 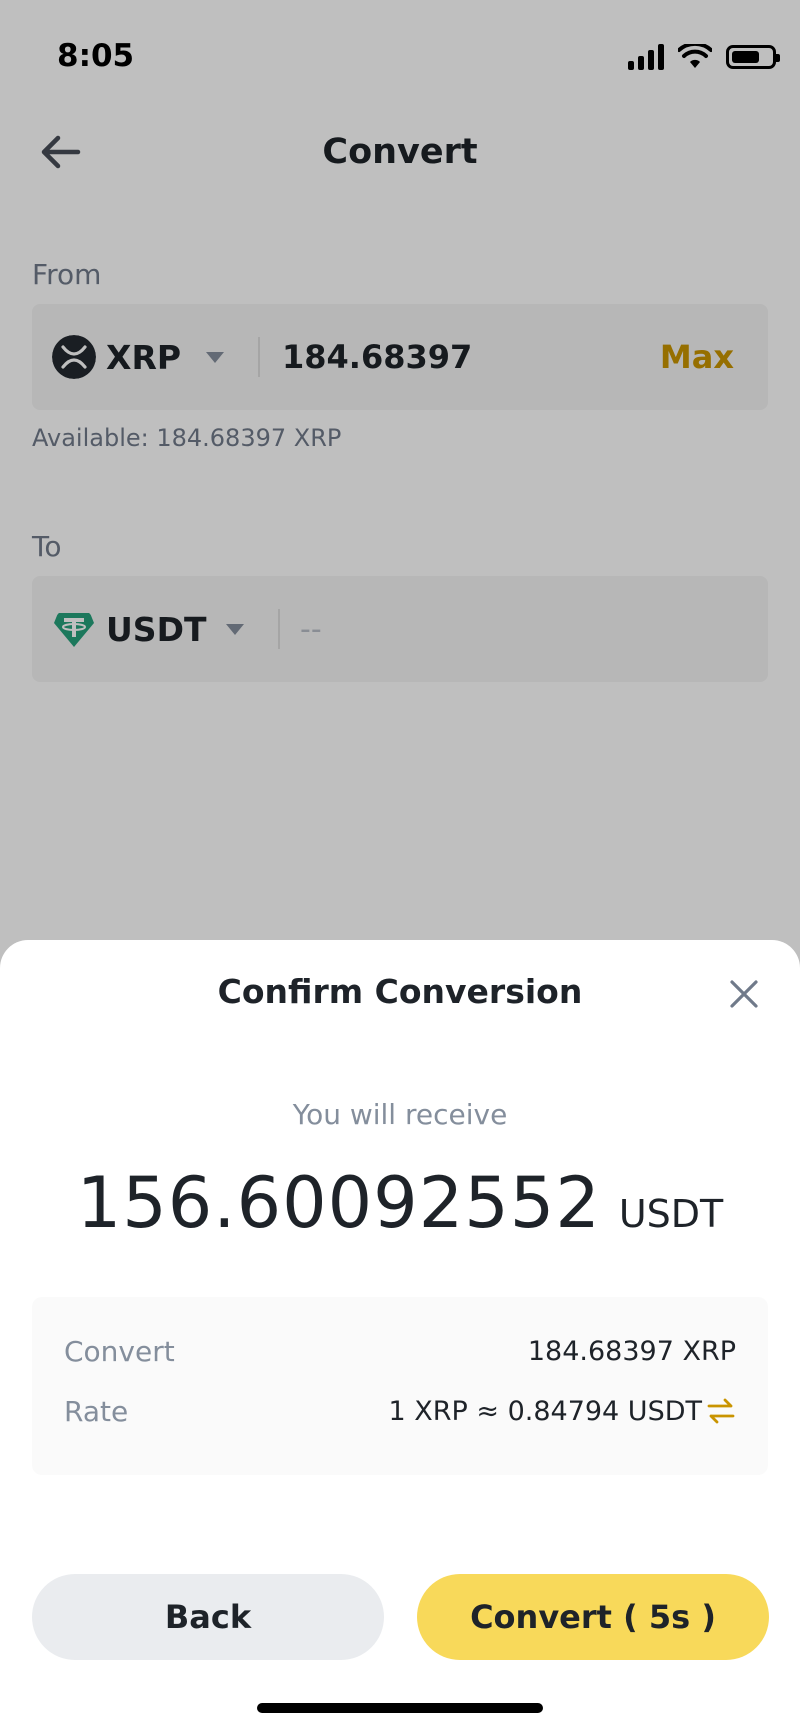 What do you see at coordinates (400, 1114) in the screenshot?
I see `receive-label: You will receive` at bounding box center [400, 1114].